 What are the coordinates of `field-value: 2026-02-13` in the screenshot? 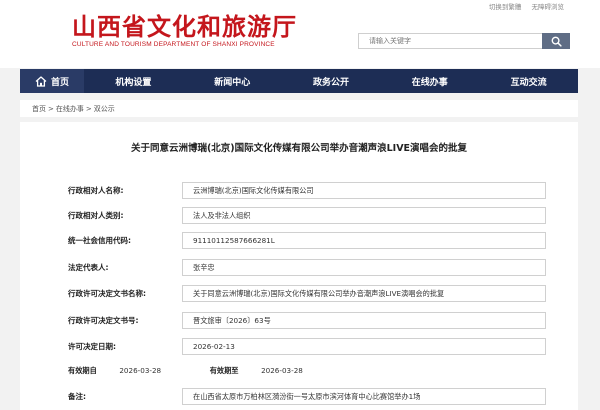 It's located at (364, 346).